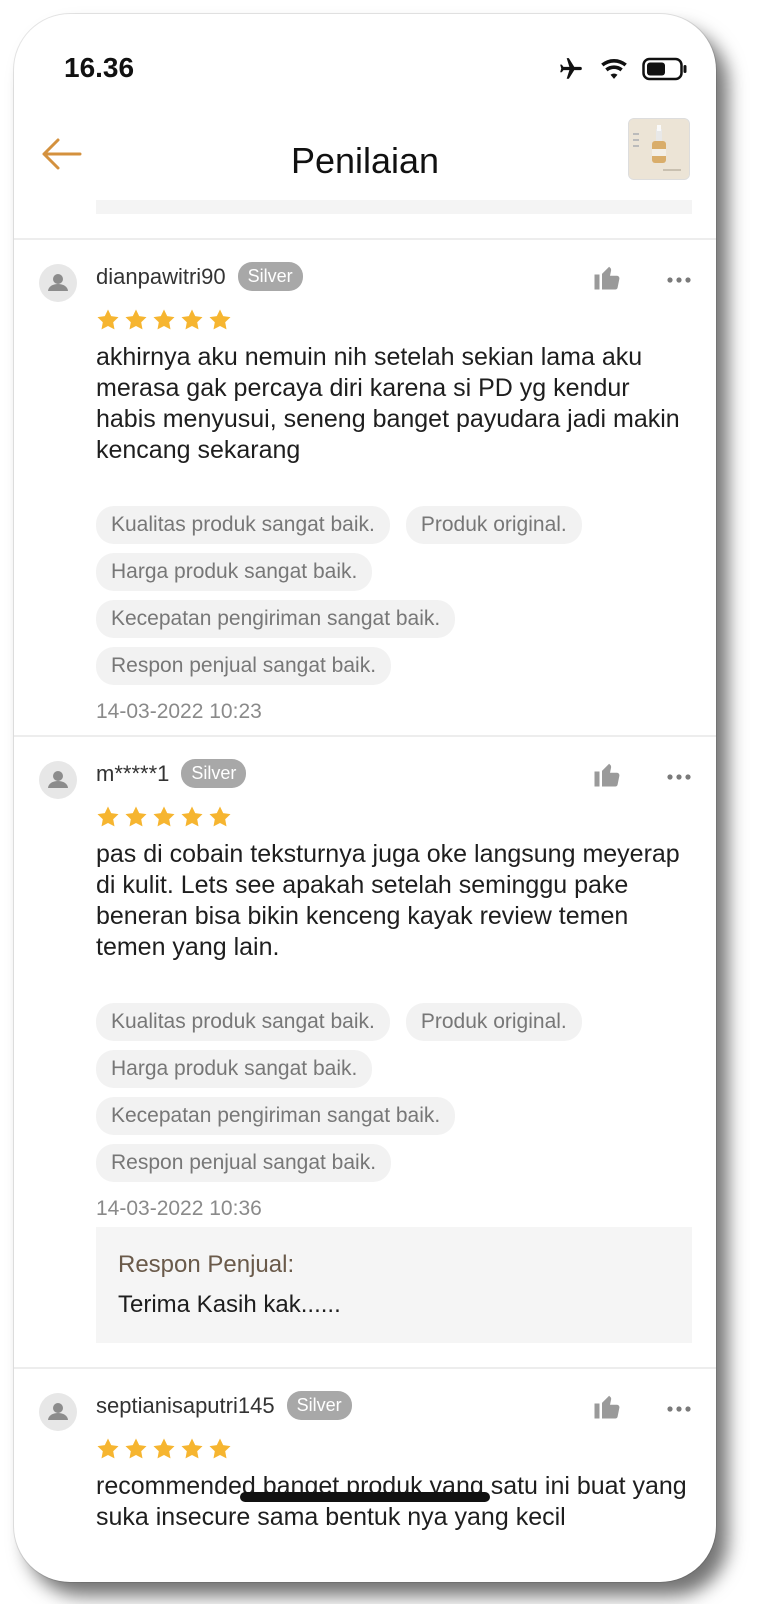  I want to click on status-bar: 16.36, so click(365, 57).